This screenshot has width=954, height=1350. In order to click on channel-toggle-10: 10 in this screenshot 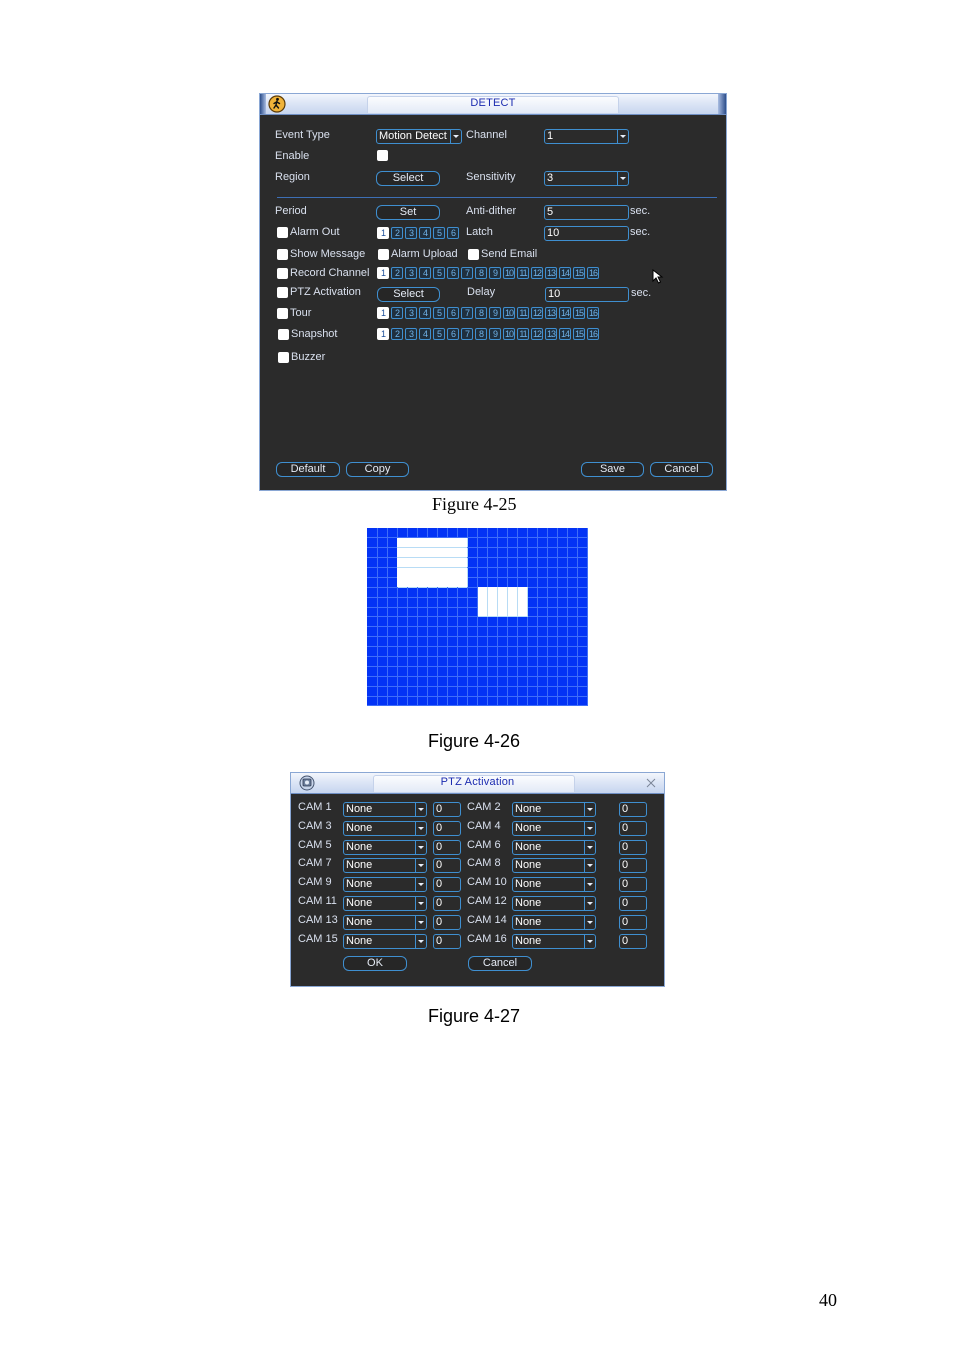, I will do `click(509, 313)`.